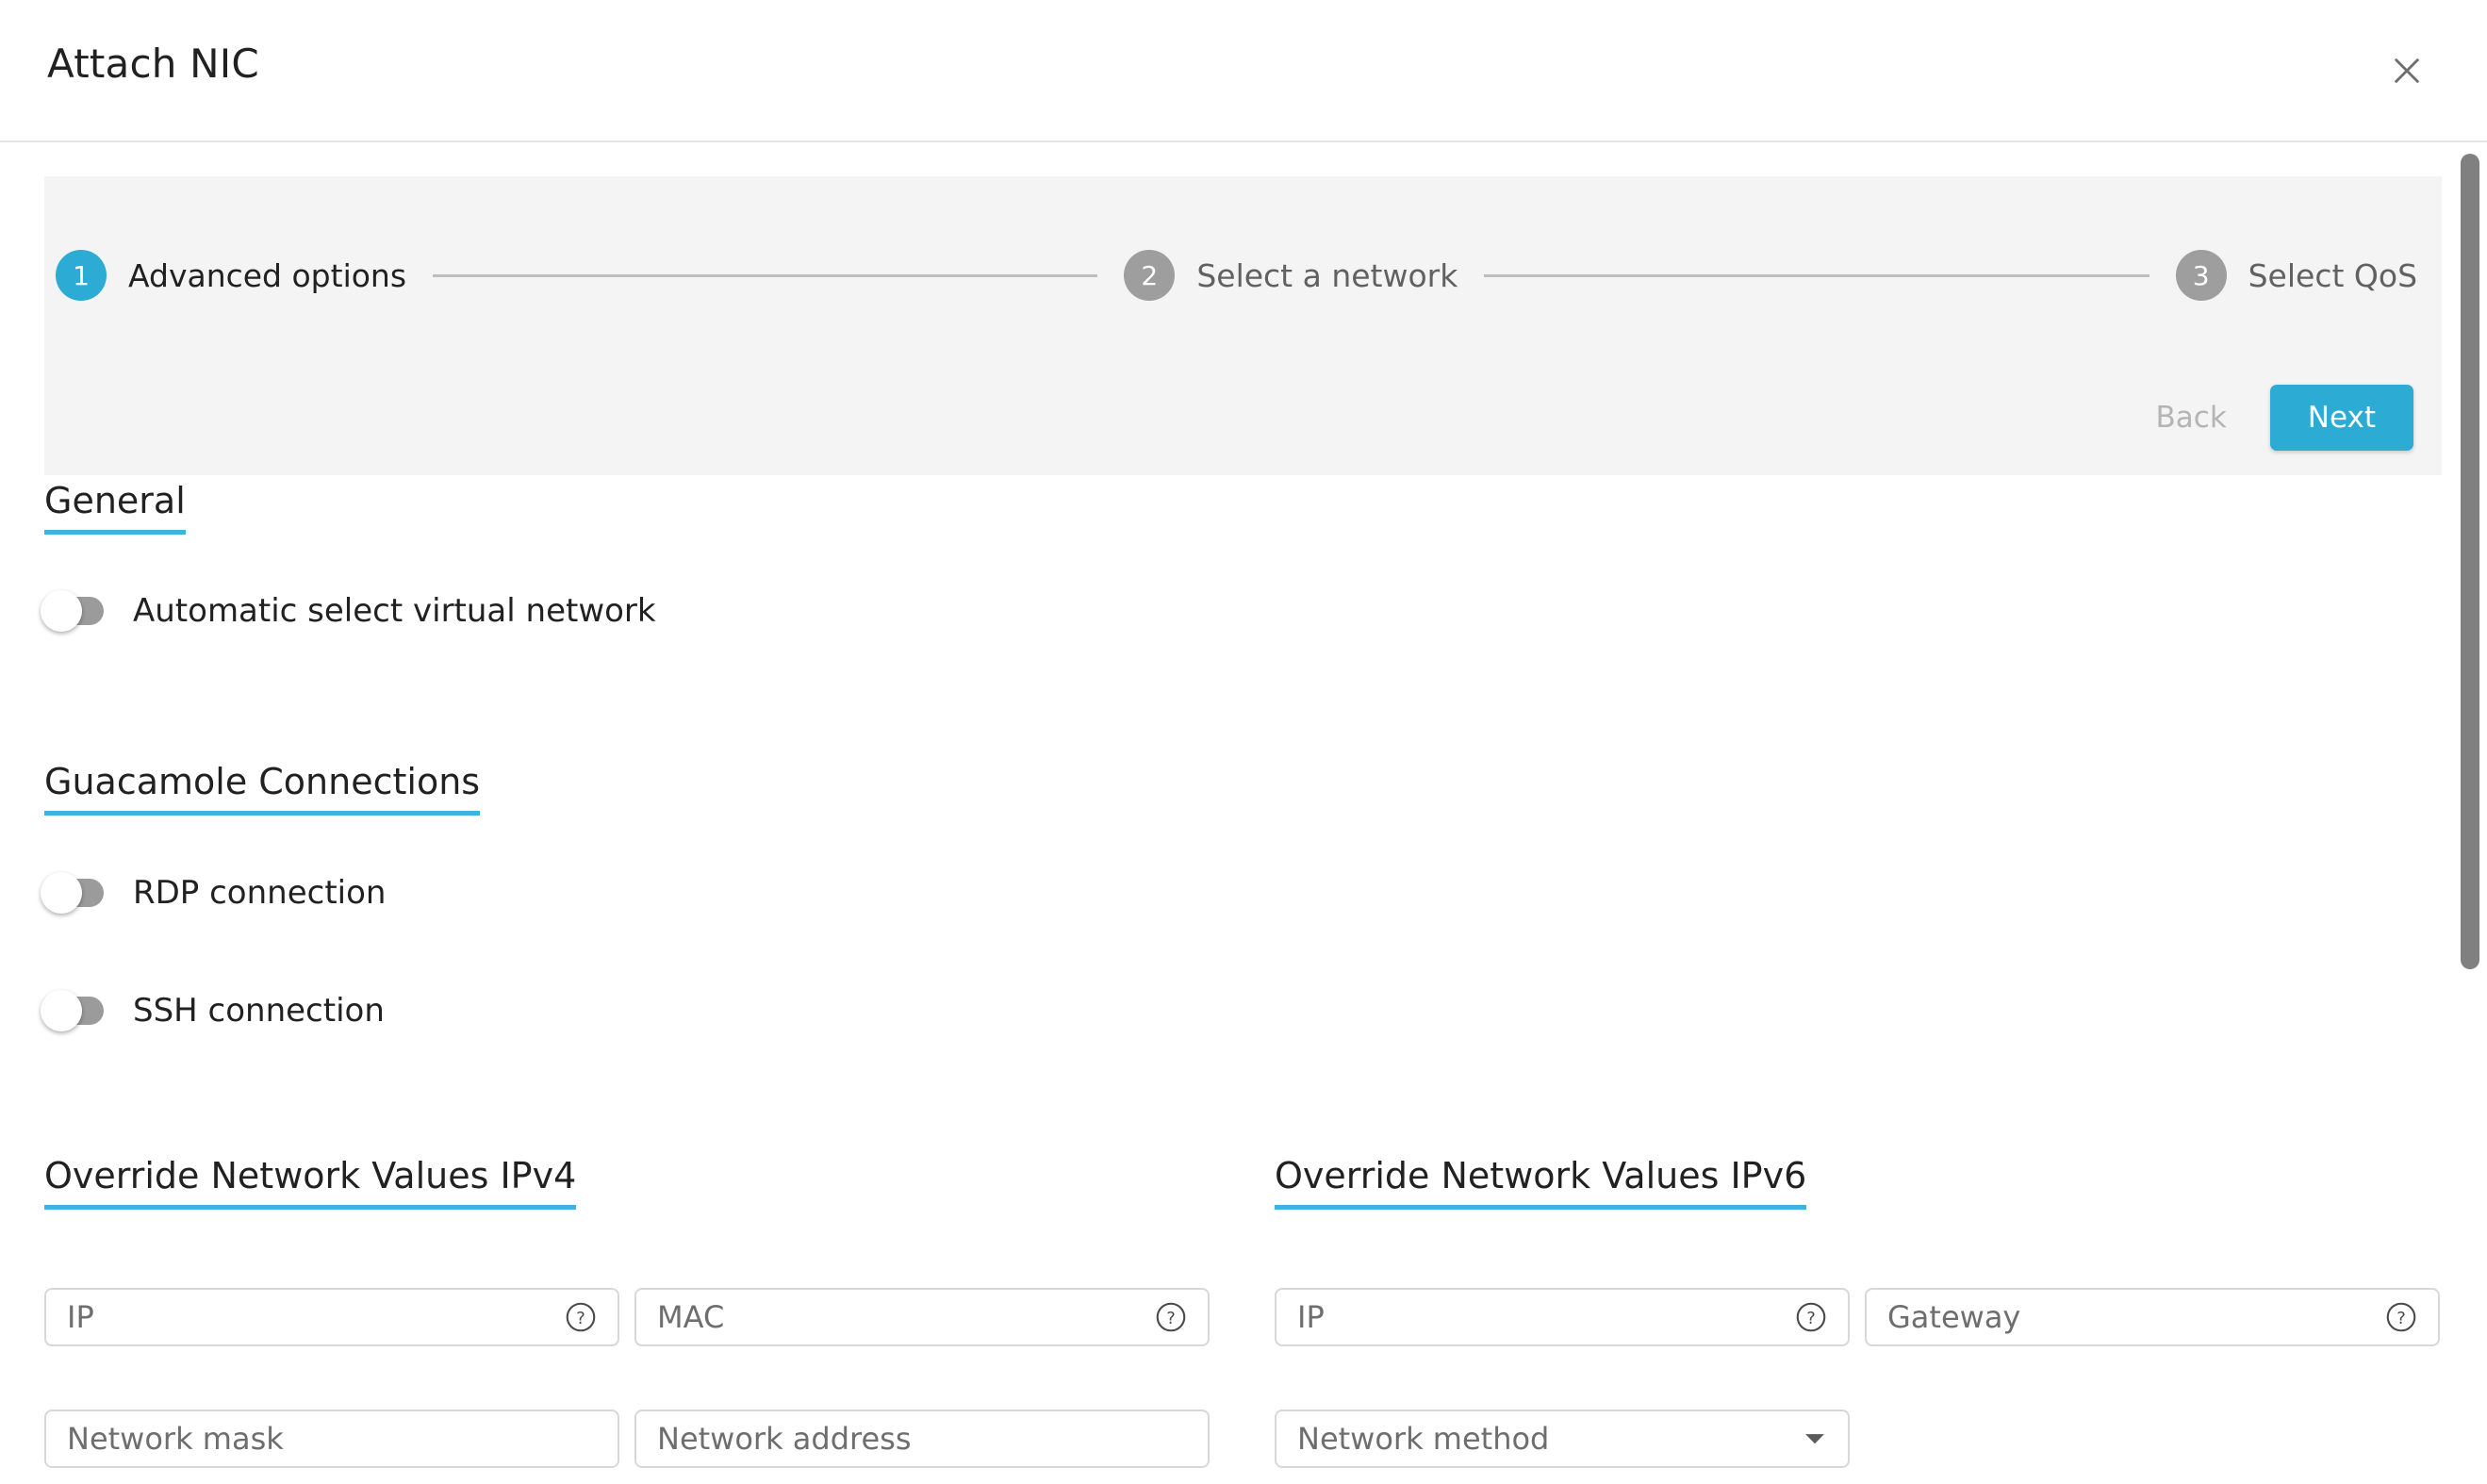 The width and height of the screenshot is (2487, 1484). I want to click on step-label: Select QoS, so click(2333, 275).